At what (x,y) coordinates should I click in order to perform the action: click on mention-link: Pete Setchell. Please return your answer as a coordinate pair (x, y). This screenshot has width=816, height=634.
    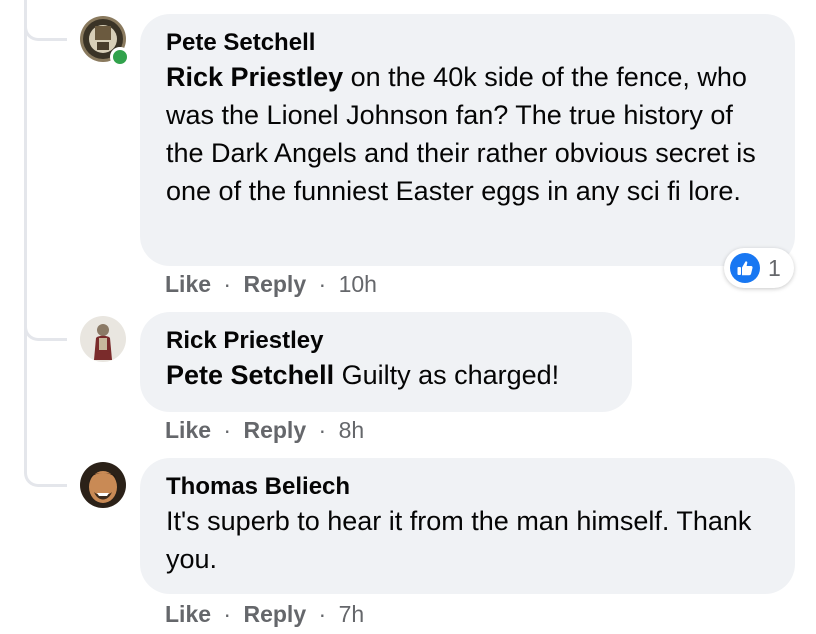
    Looking at the image, I should click on (250, 375).